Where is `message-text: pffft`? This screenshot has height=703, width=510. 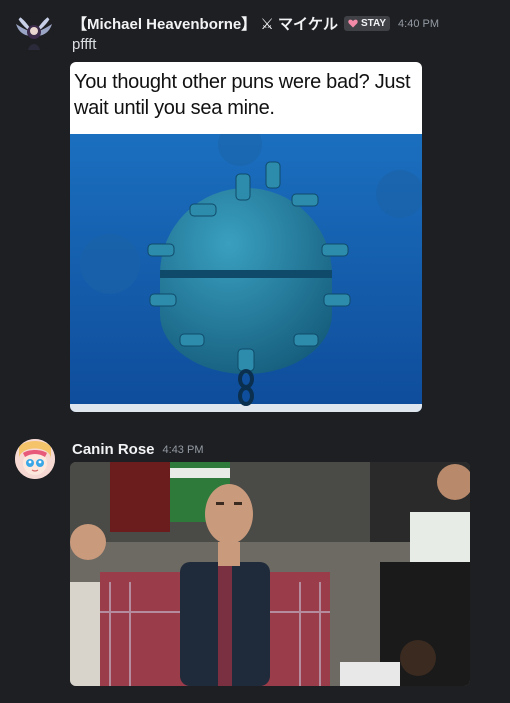 message-text: pffft is located at coordinates (84, 44).